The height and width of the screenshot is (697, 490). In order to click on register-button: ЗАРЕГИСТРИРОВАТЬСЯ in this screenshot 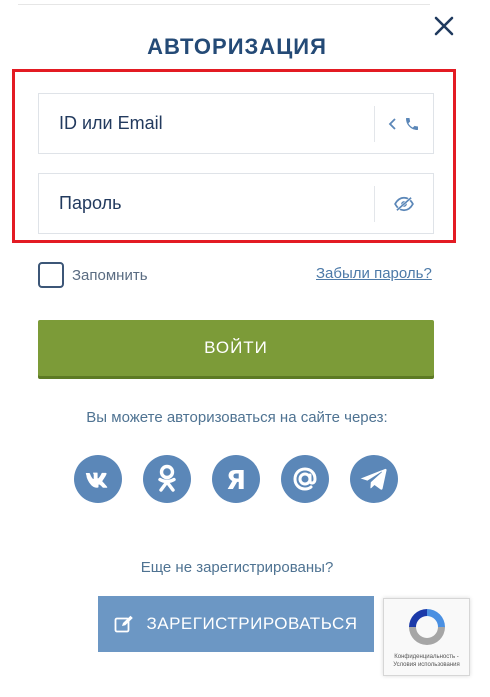, I will do `click(236, 624)`.